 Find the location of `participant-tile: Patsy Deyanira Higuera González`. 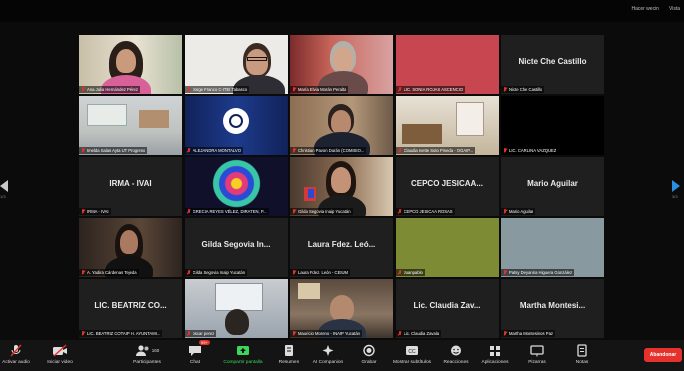

participant-tile: Patsy Deyanira Higuera González is located at coordinates (552, 247).